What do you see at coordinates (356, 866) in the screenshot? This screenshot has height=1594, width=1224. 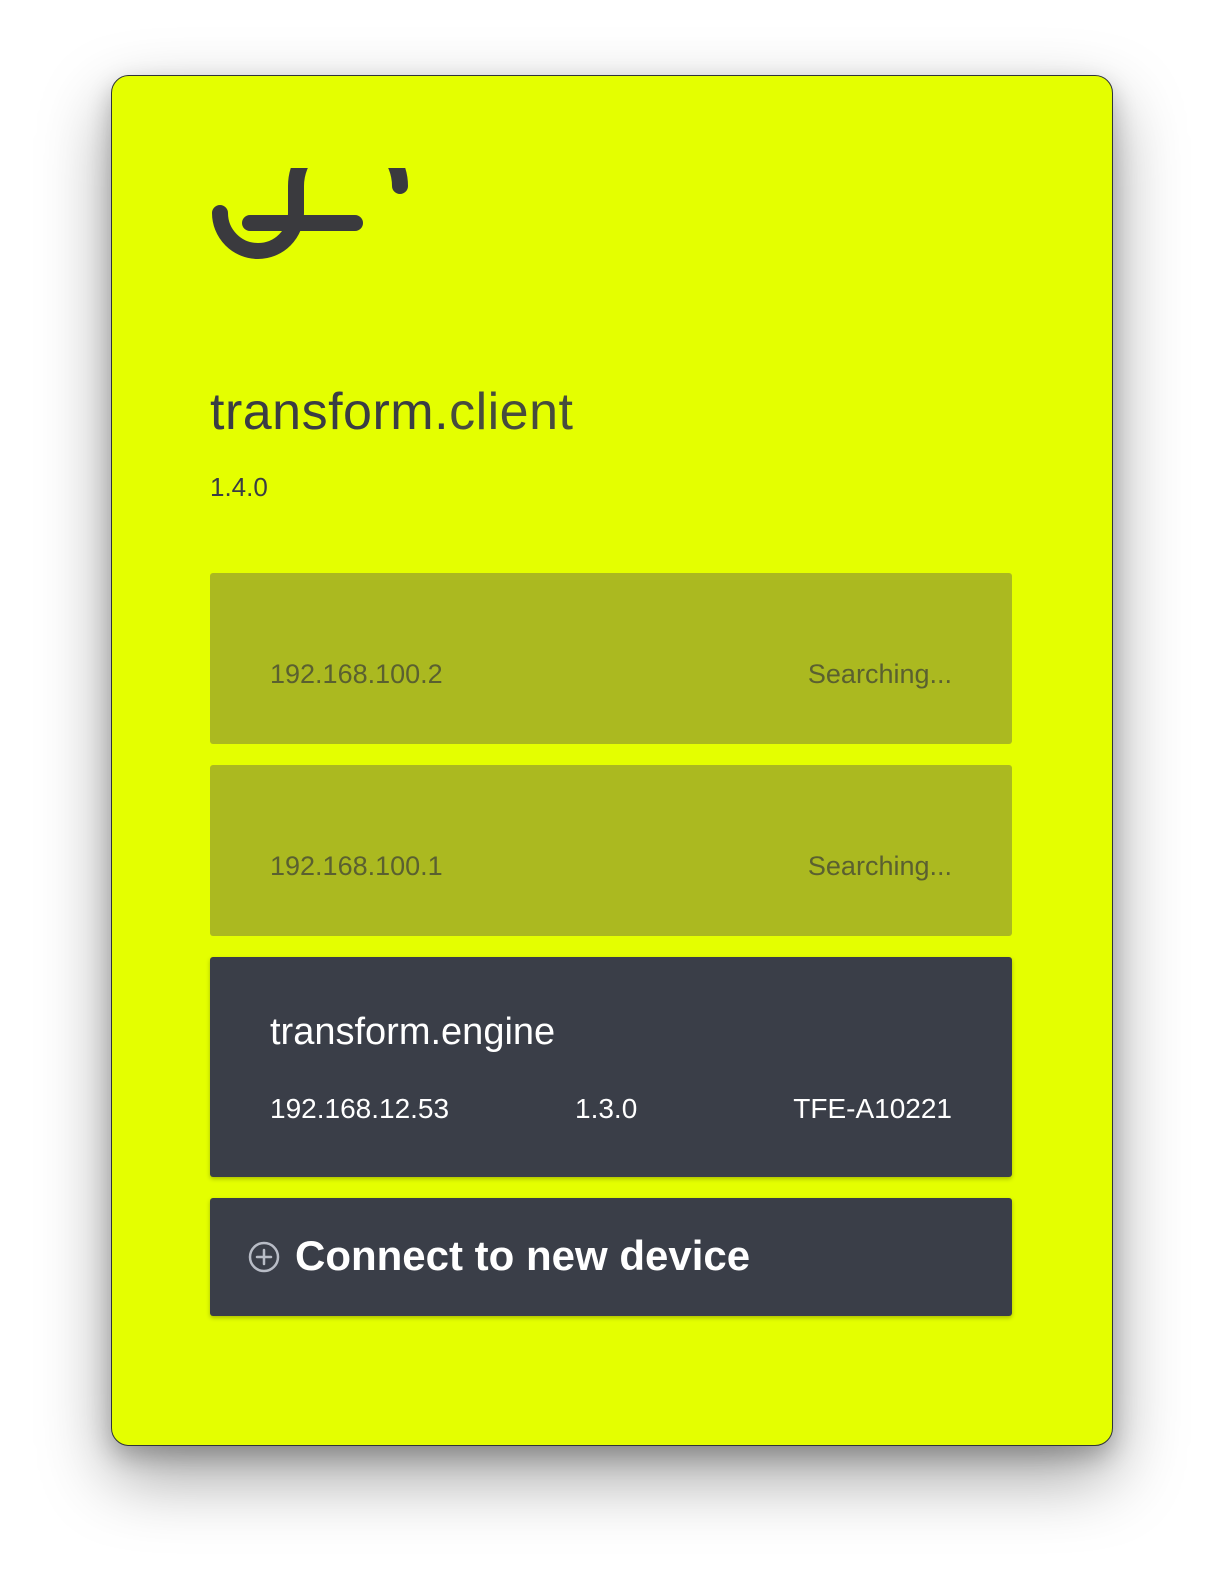 I see `device-ip: 192.168.100.1` at bounding box center [356, 866].